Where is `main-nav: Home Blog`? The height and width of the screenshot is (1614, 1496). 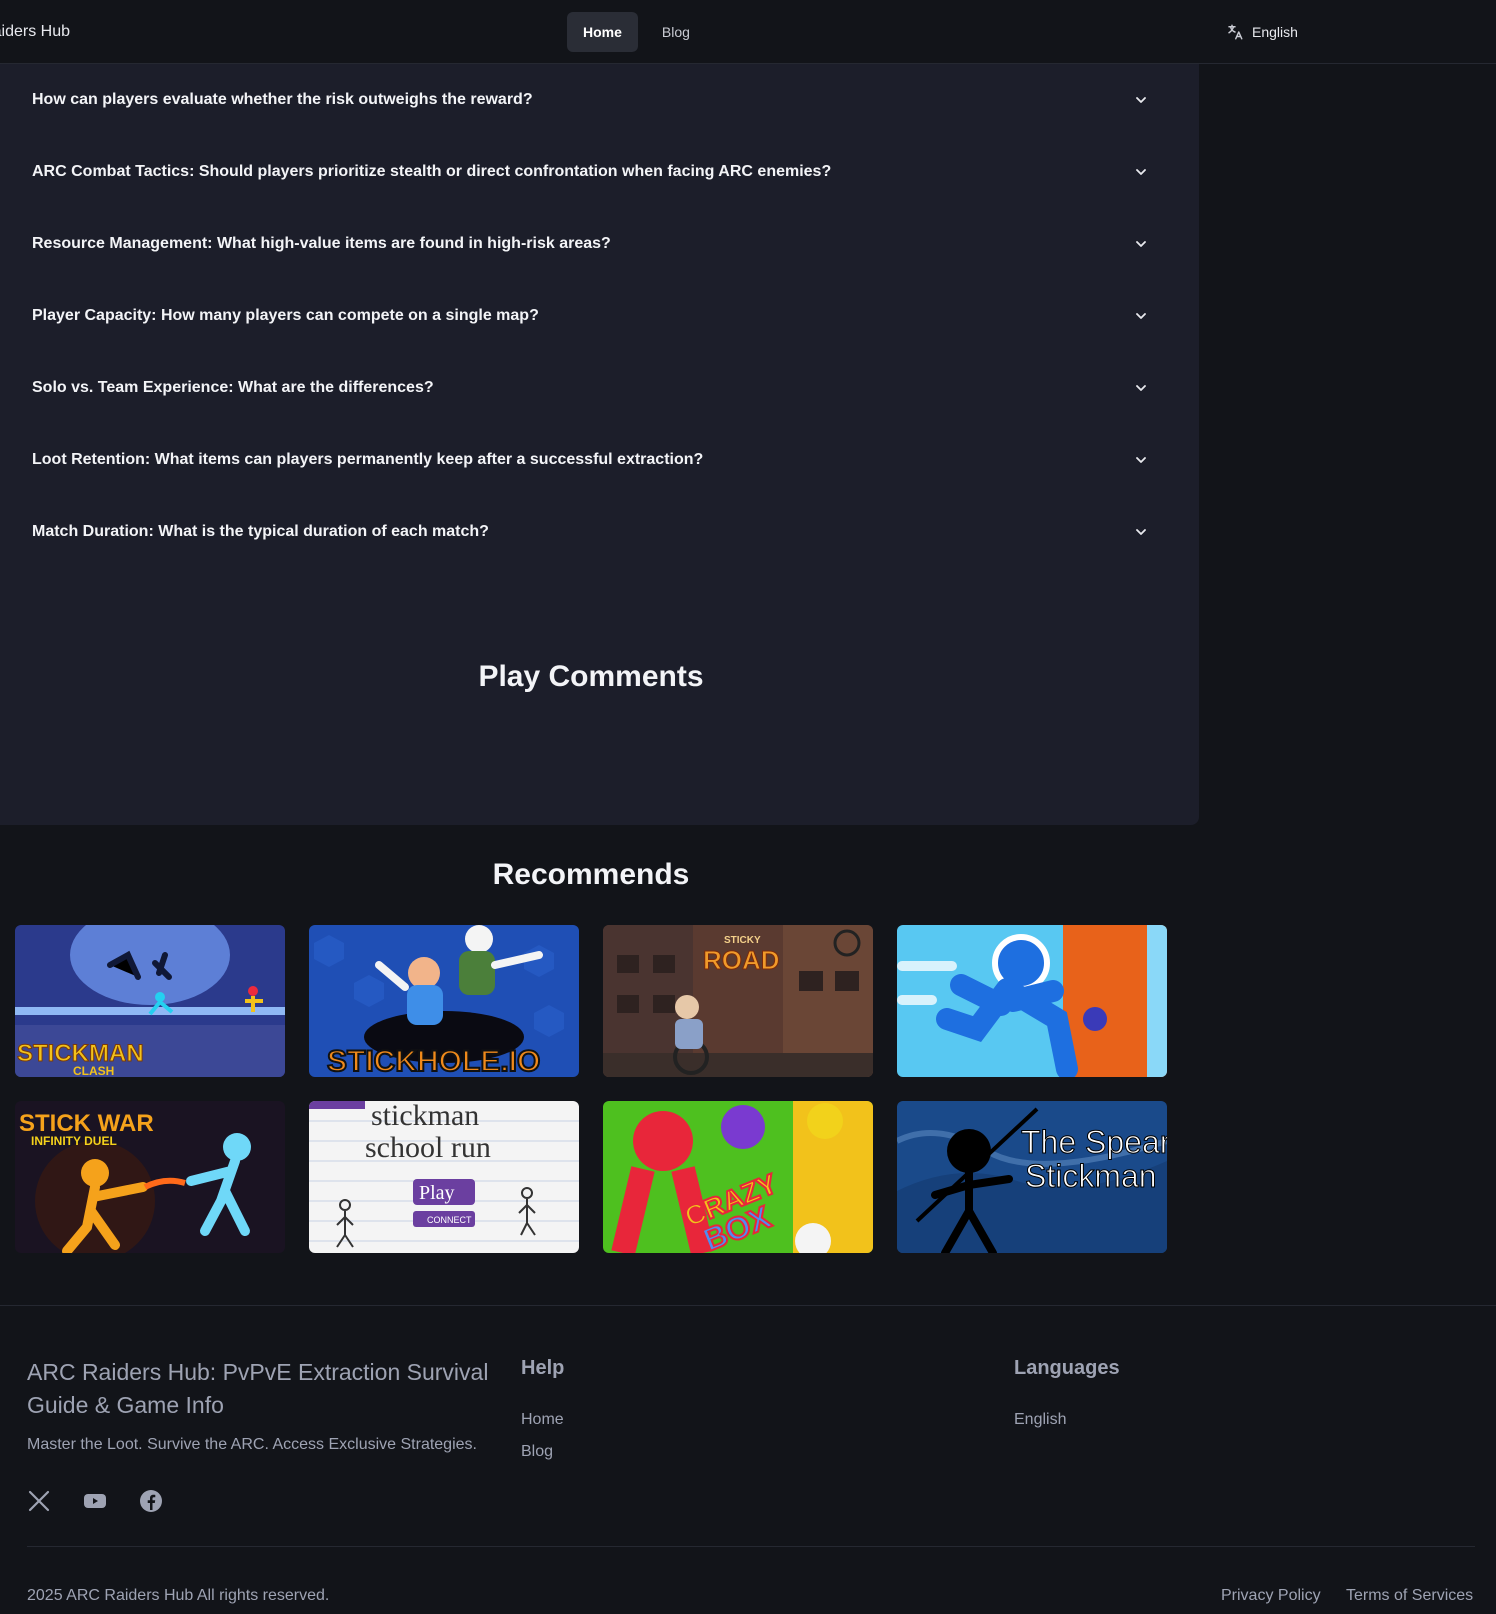 main-nav: Home Blog is located at coordinates (636, 32).